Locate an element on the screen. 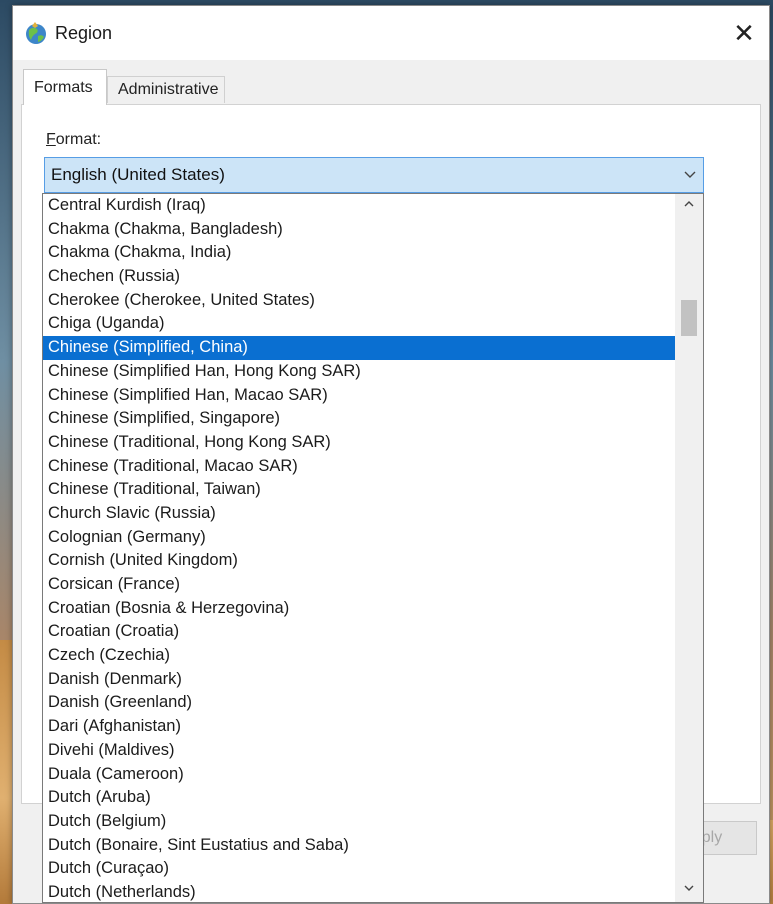  format-option: Chinese (Traditional, Hong Kong SAR) is located at coordinates (359, 443).